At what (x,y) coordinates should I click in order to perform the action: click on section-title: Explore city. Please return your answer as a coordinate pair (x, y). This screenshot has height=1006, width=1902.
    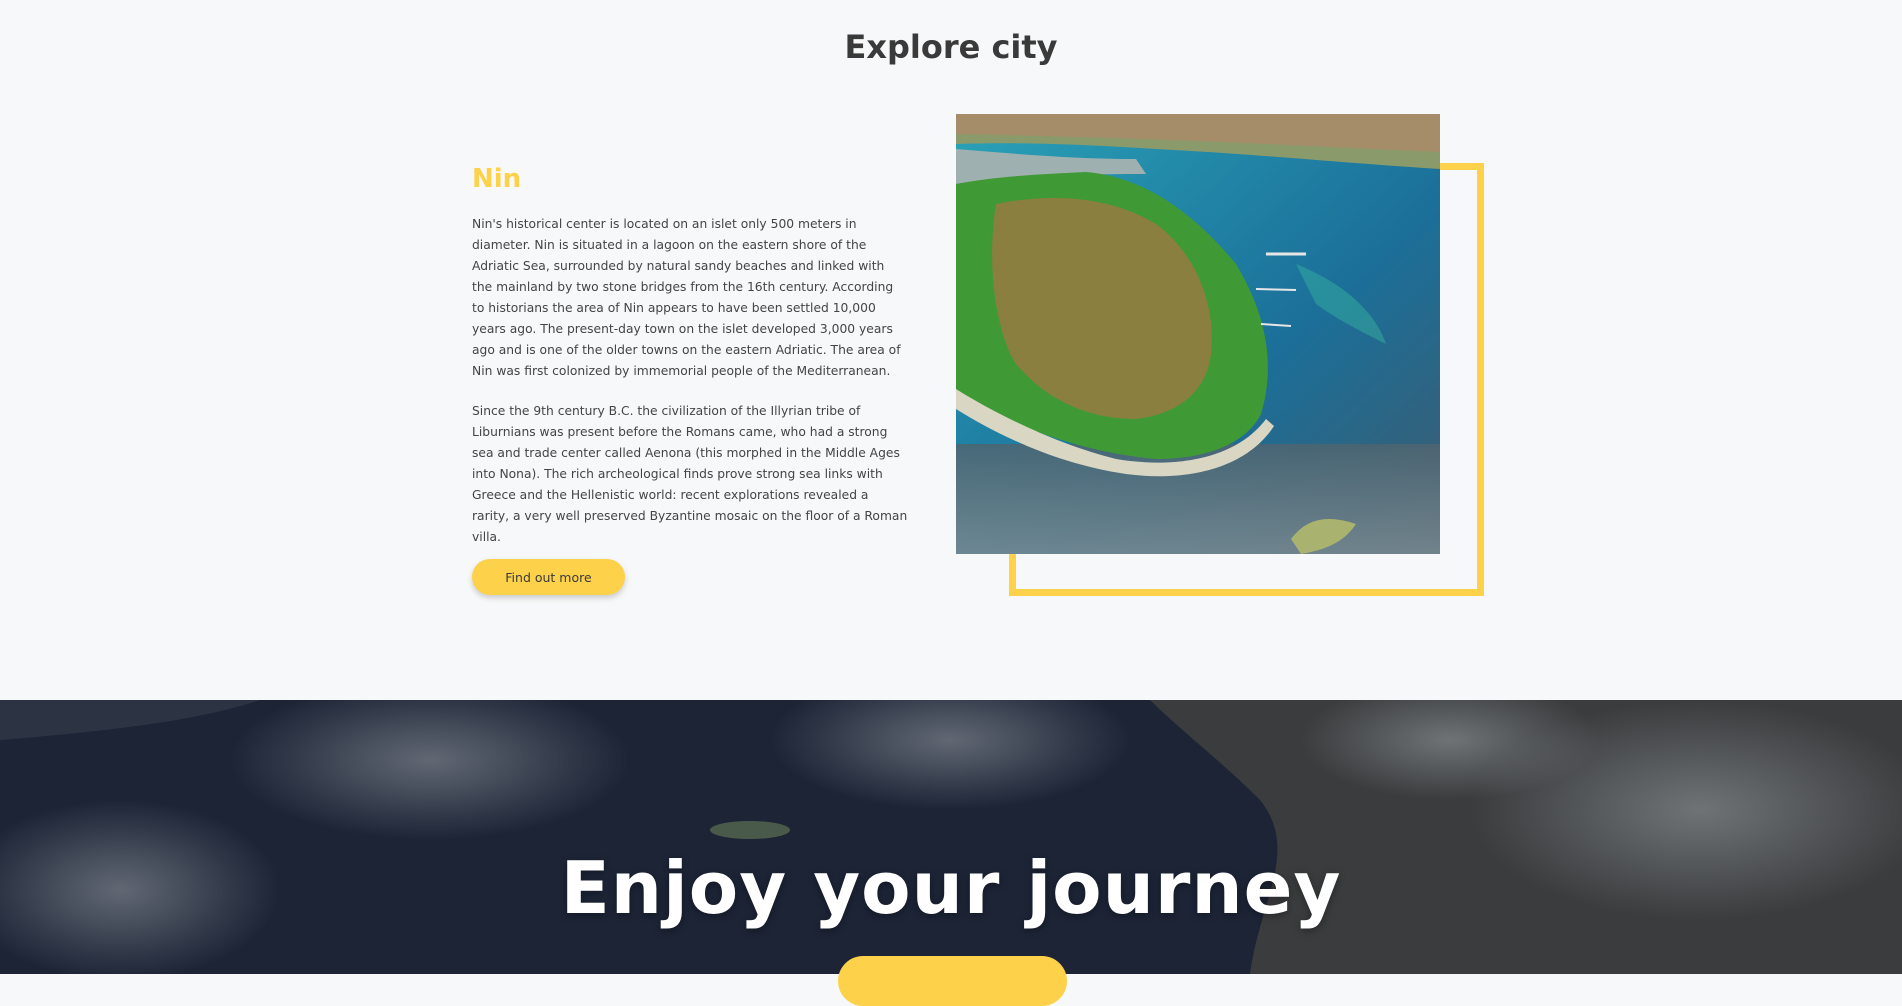
    Looking at the image, I should click on (951, 47).